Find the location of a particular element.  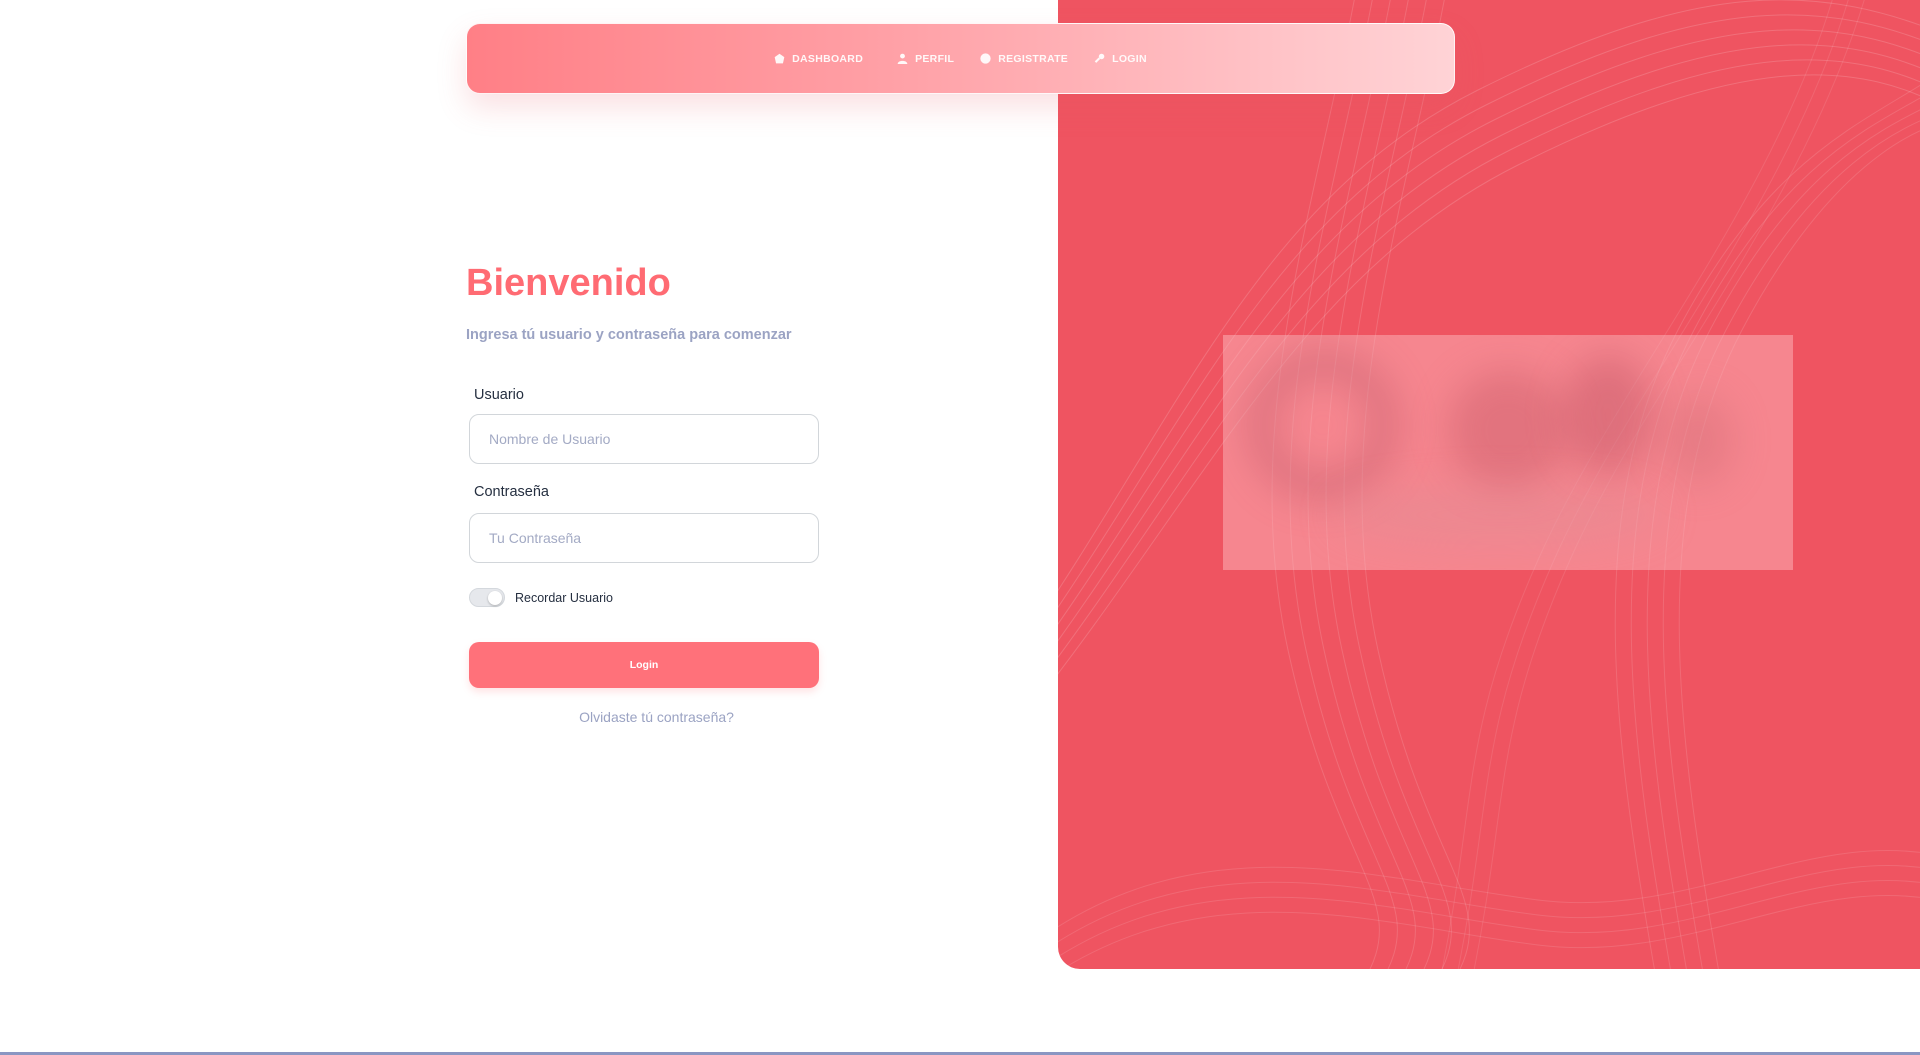

nav-item-label: REGISTRATE is located at coordinates (1033, 58).